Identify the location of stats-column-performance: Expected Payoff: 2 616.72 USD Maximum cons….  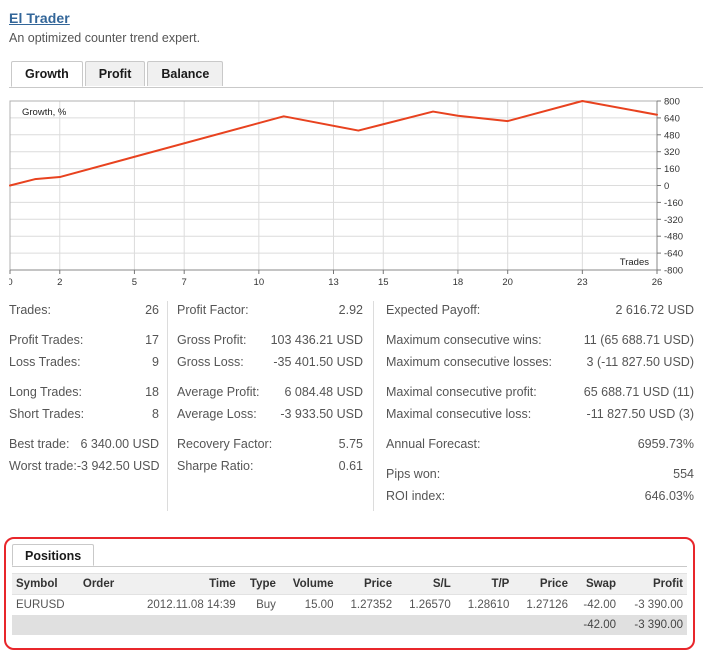
(540, 403).